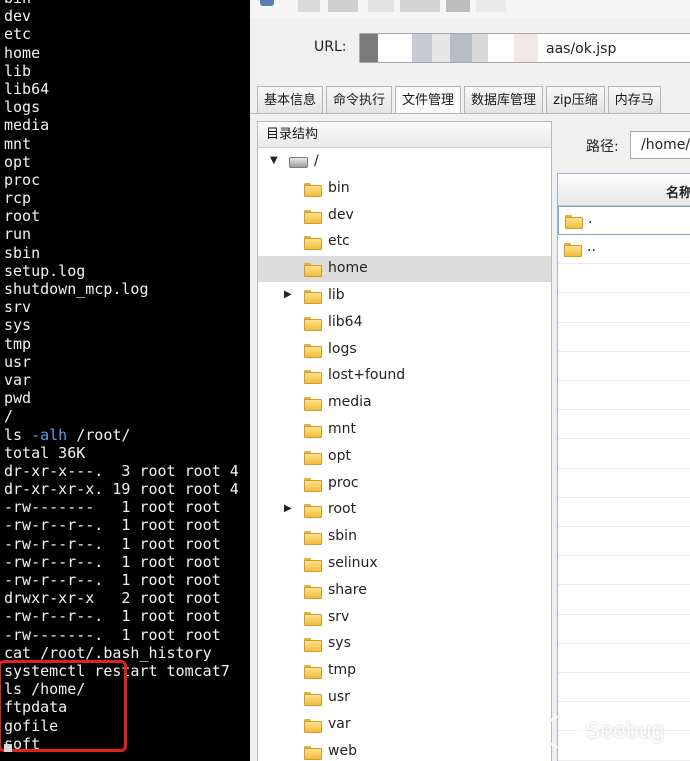  Describe the element at coordinates (404, 564) in the screenshot. I see `tree-item: selinux` at that location.